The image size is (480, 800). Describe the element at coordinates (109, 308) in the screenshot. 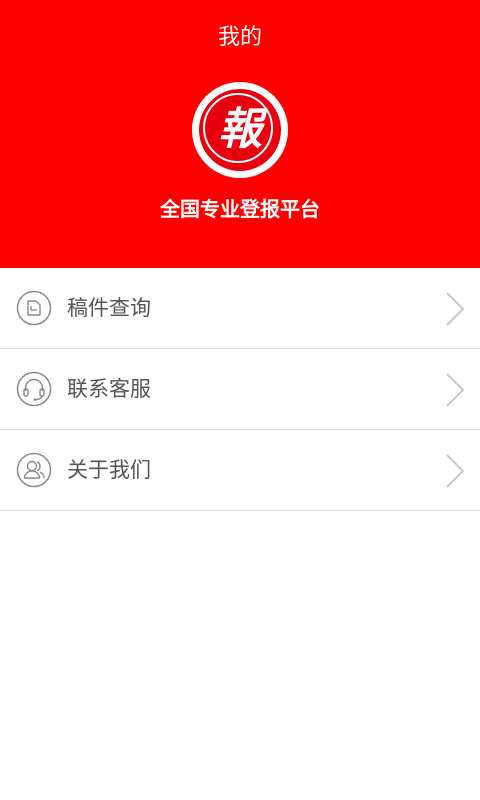

I see `menu-item-label: 稿件查询` at that location.